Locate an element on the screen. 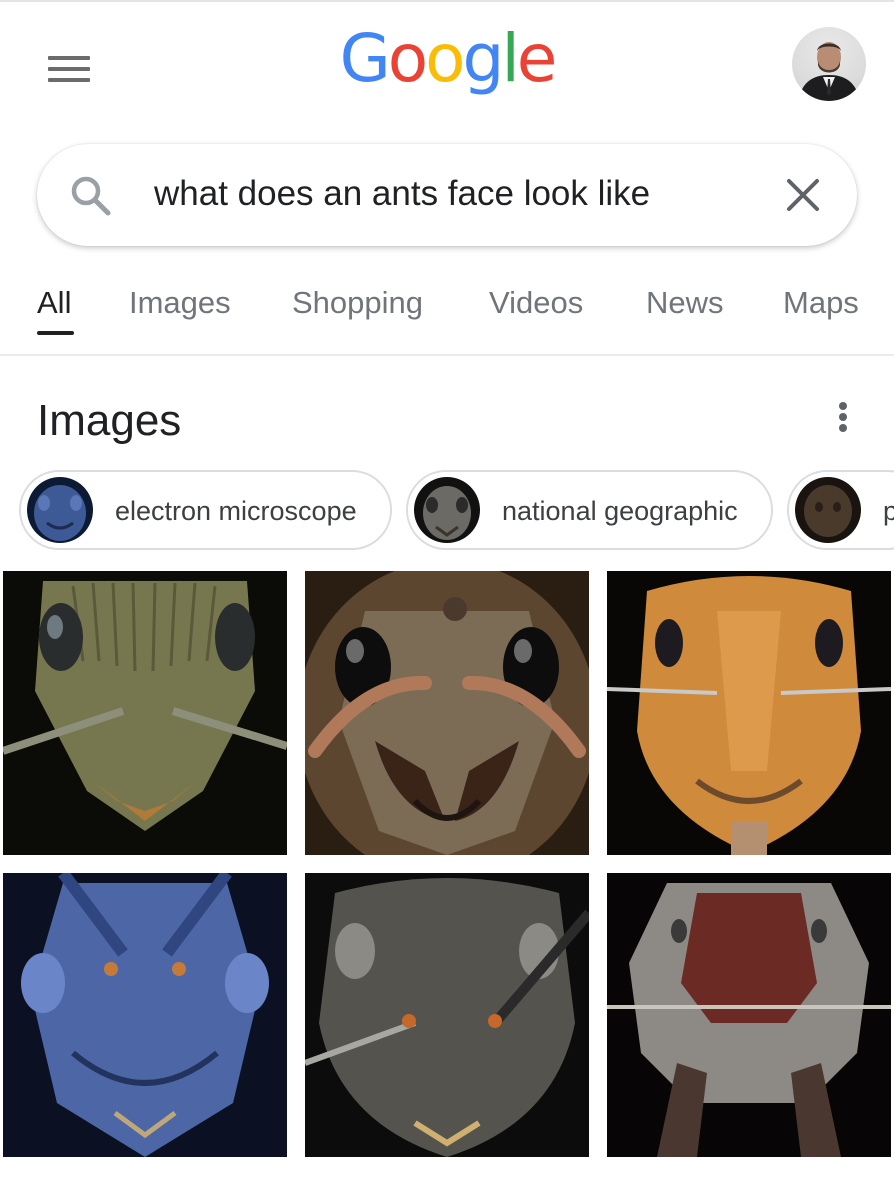  divider is located at coordinates (447, 355).